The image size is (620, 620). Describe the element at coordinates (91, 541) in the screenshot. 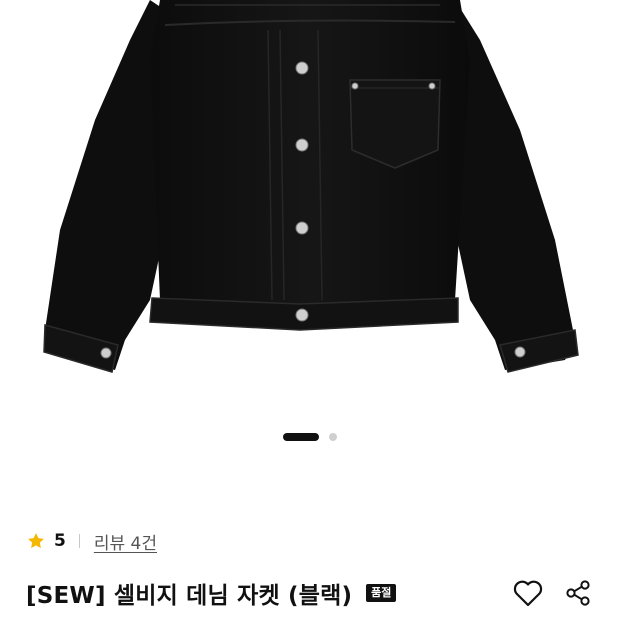

I see `rating-row: 5 리뷰 4건` at that location.